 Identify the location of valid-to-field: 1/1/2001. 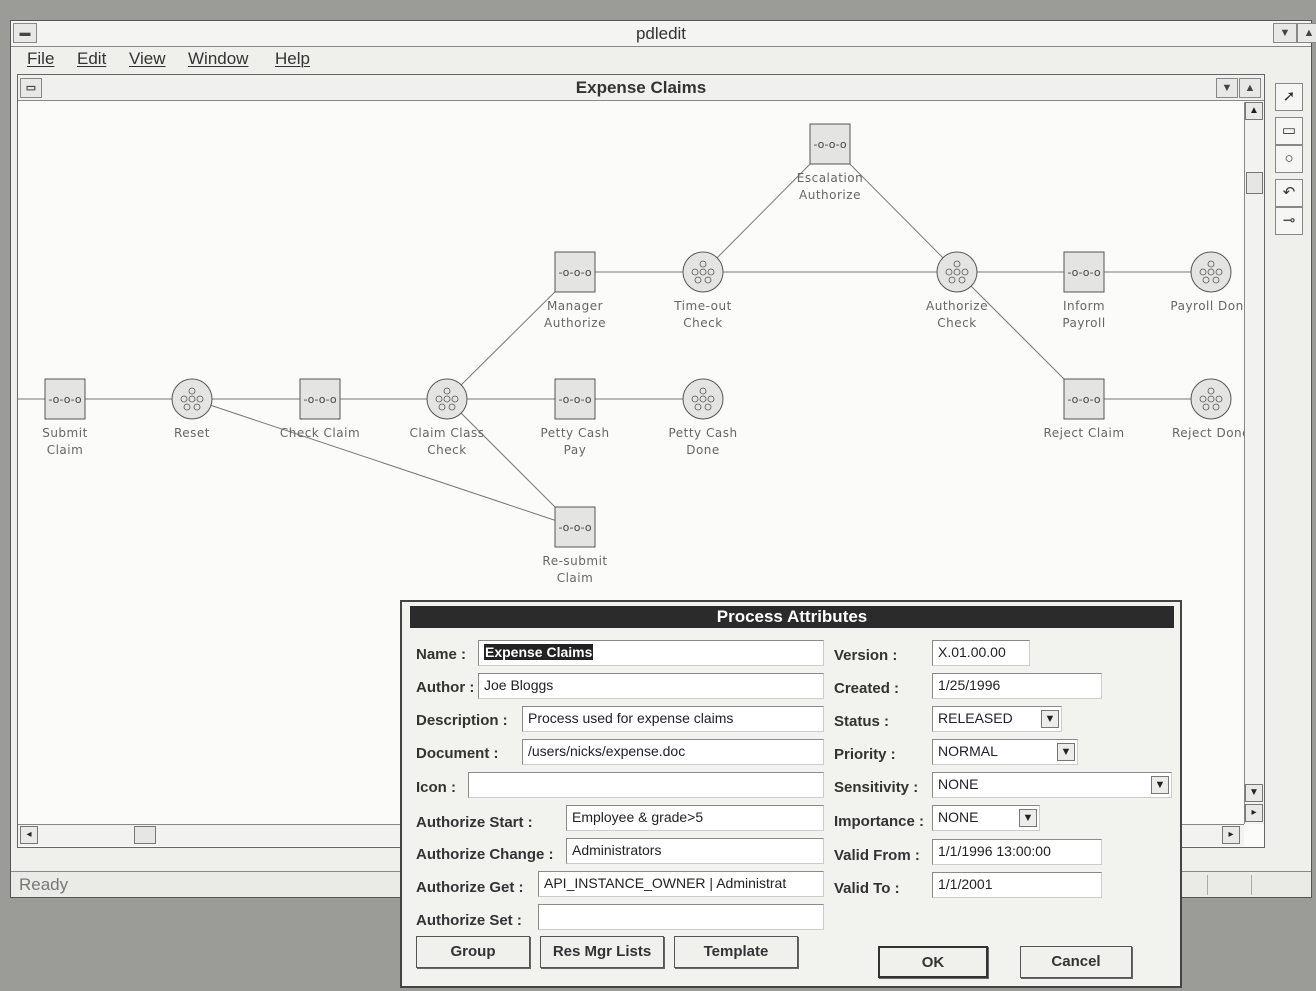
(1017, 885).